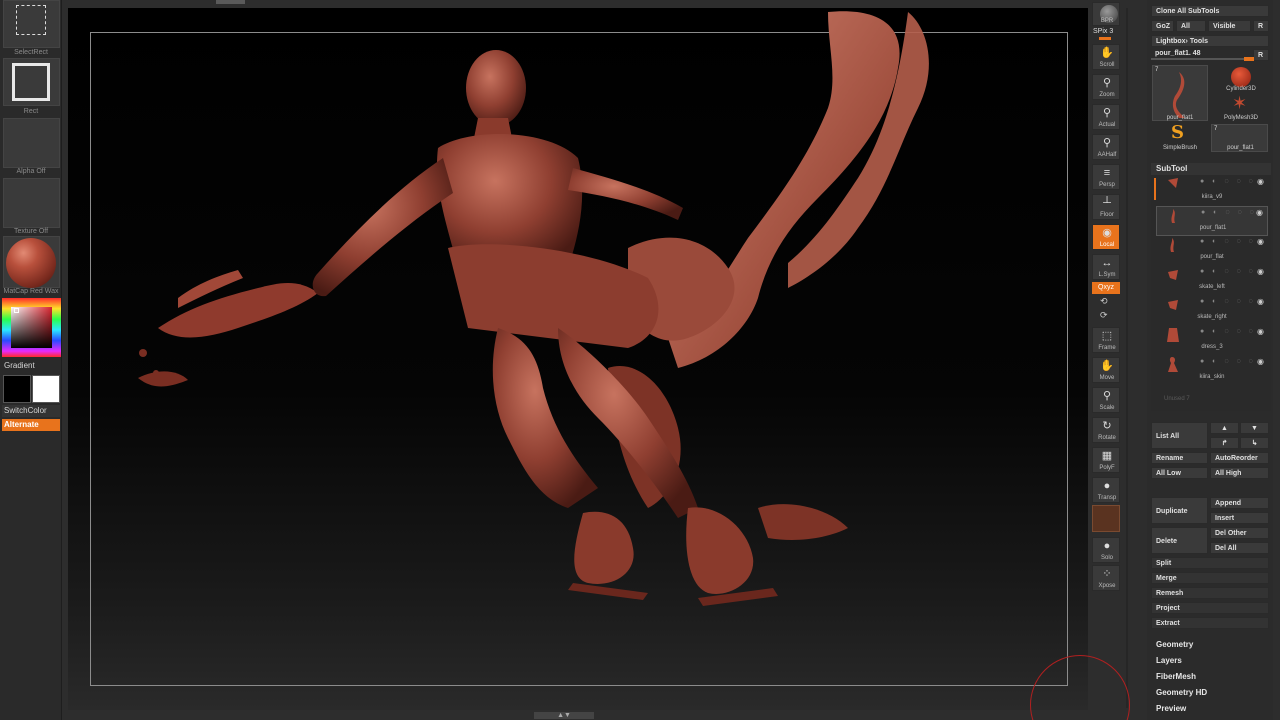 Image resolution: width=1280 pixels, height=720 pixels. Describe the element at coordinates (1261, 26) in the screenshot. I see `goz-r-button: R` at that location.